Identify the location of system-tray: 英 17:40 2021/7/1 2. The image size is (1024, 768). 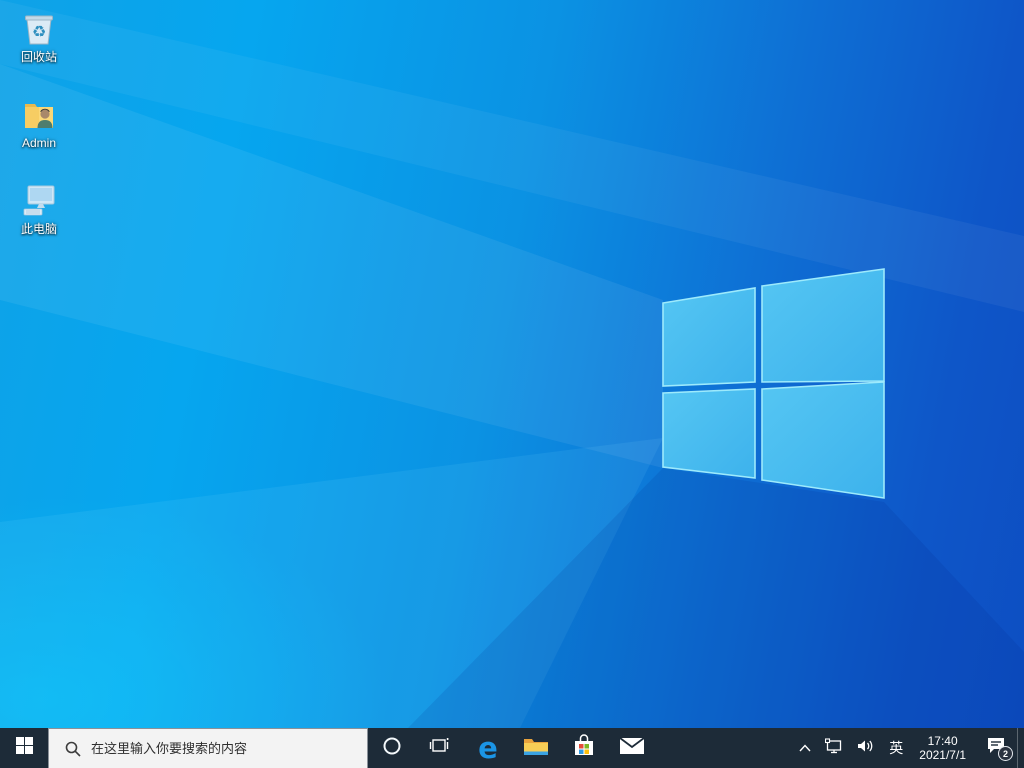
(908, 748).